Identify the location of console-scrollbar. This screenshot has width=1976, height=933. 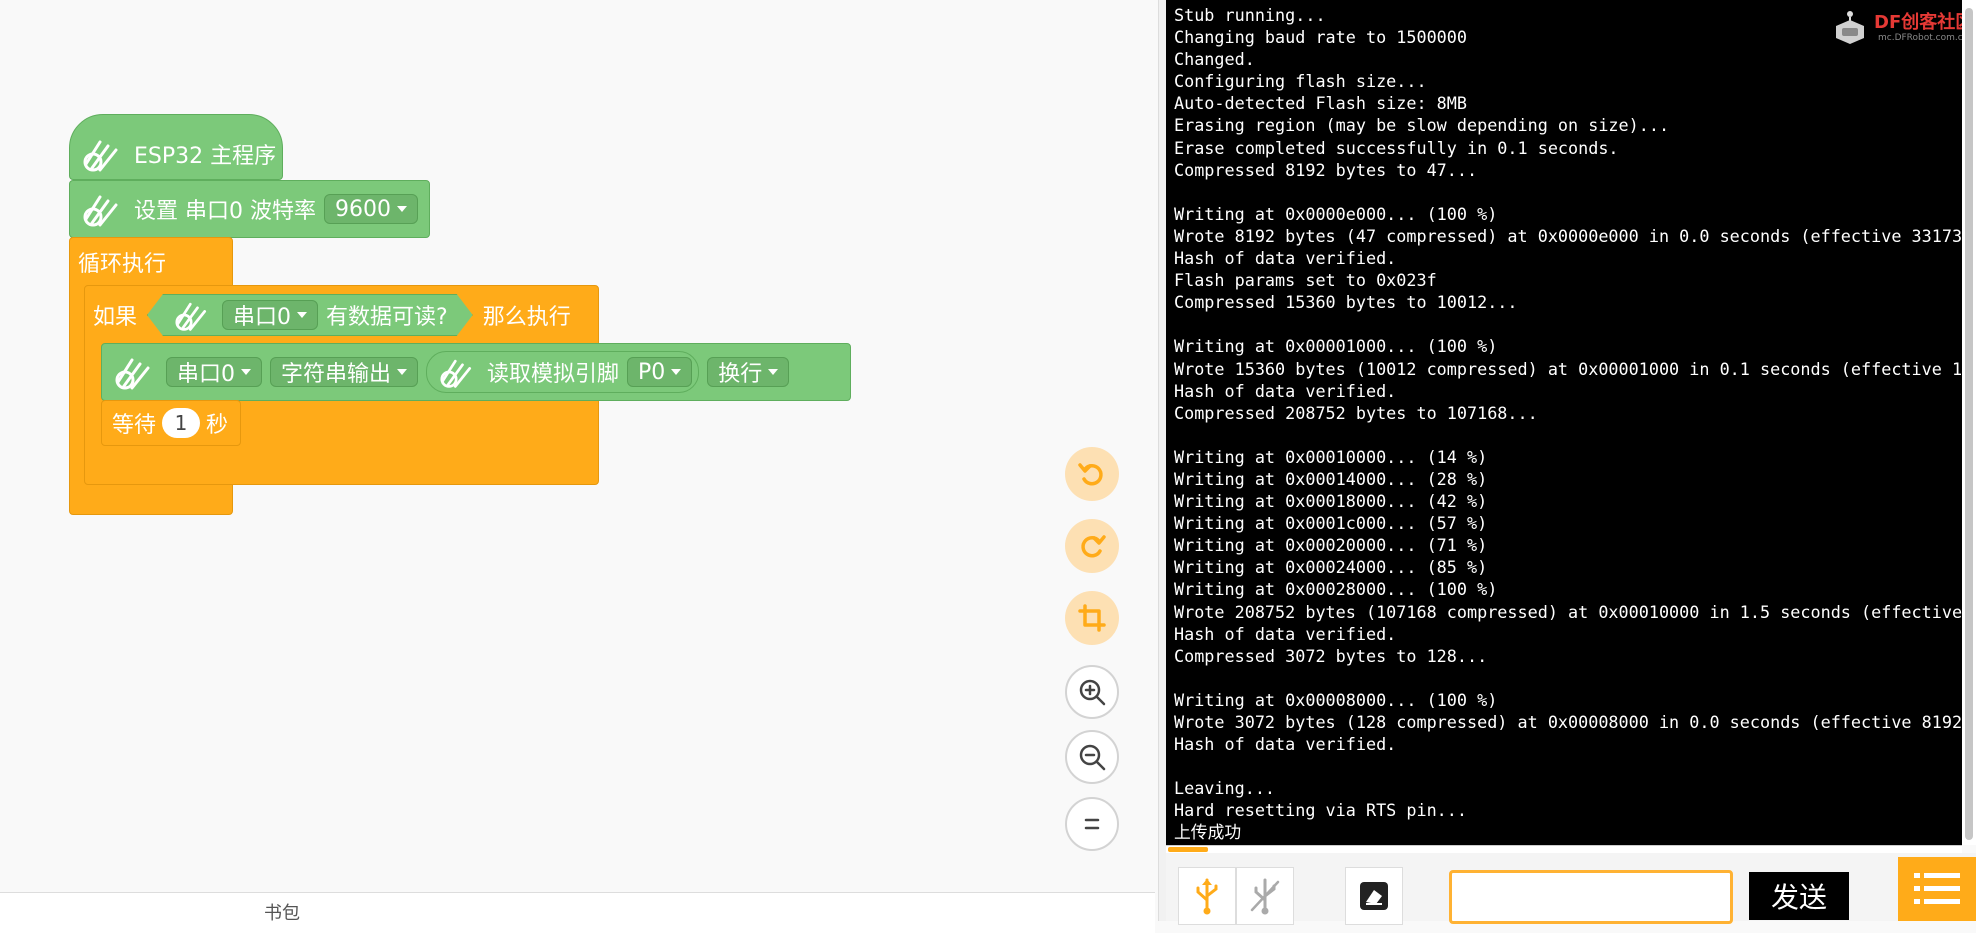
(1969, 422).